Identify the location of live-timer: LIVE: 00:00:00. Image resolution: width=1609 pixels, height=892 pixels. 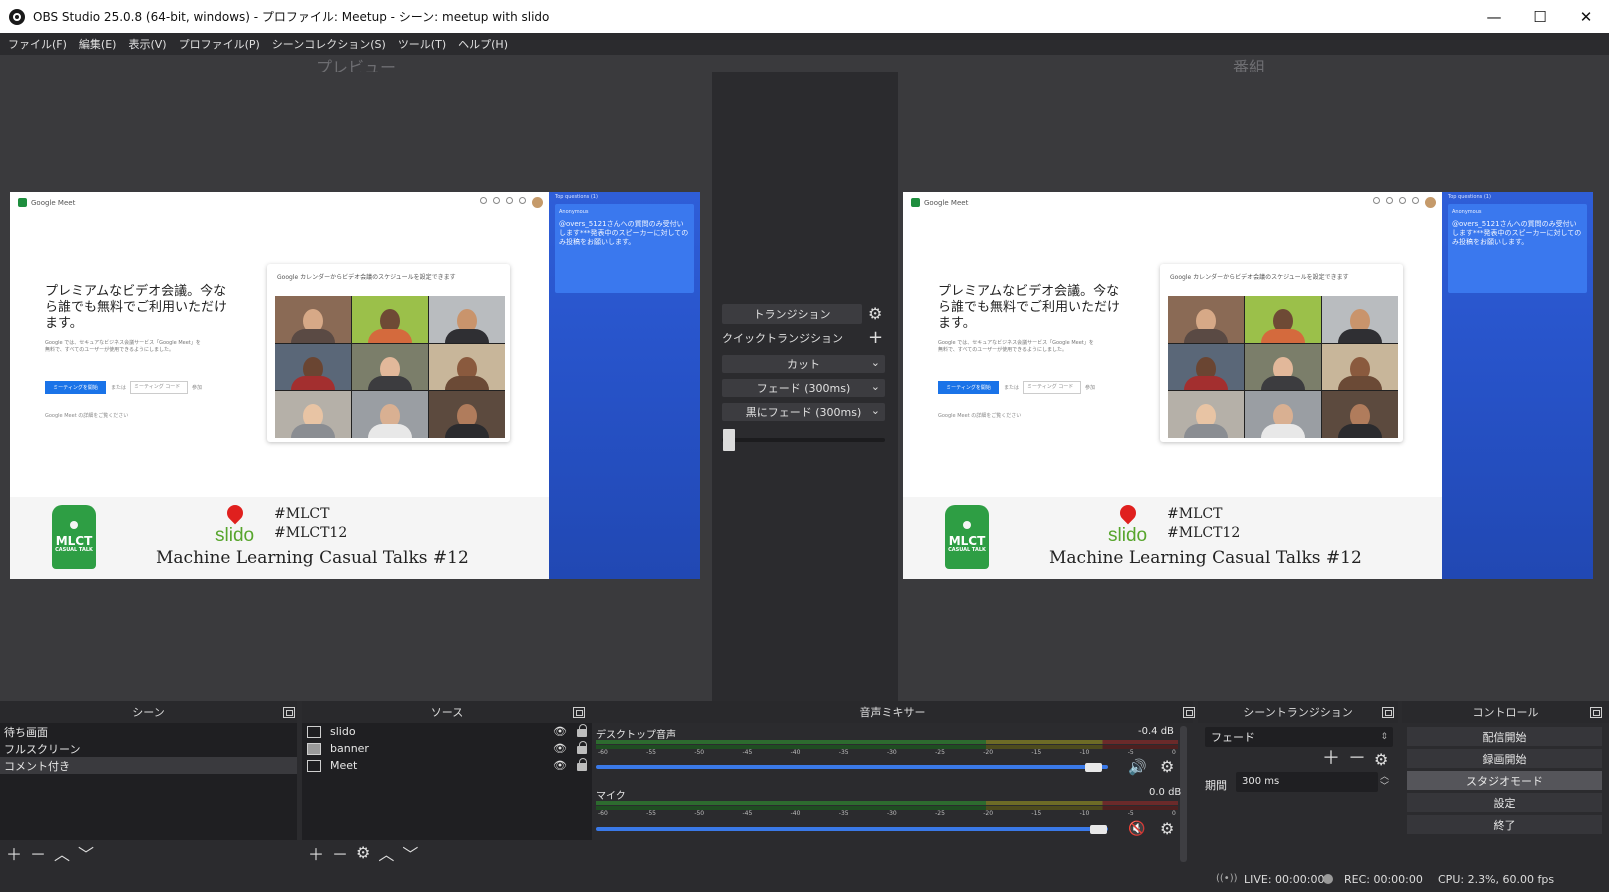
(1284, 879).